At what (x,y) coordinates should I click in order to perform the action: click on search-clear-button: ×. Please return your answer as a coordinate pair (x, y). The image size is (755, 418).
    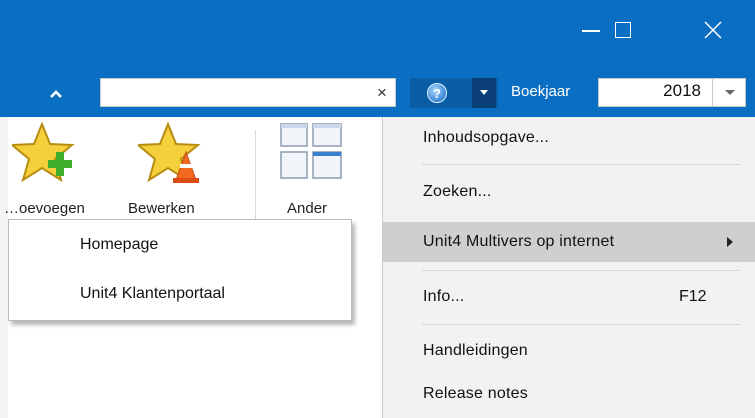
    Looking at the image, I should click on (382, 92).